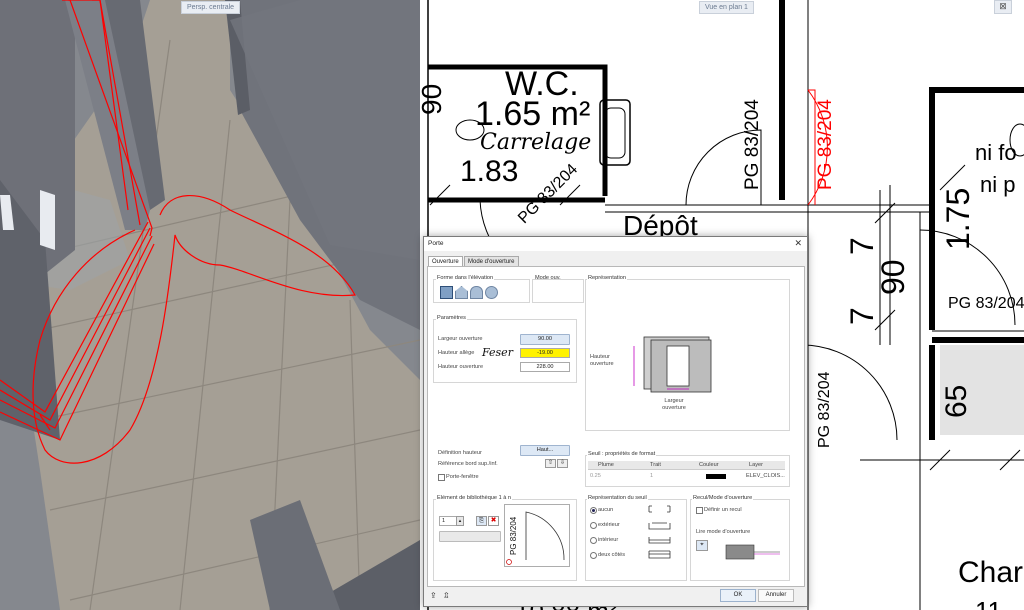 The height and width of the screenshot is (610, 1024). What do you see at coordinates (726, 7) in the screenshot?
I see `plan-viewport-tab: Vue en plan 1` at bounding box center [726, 7].